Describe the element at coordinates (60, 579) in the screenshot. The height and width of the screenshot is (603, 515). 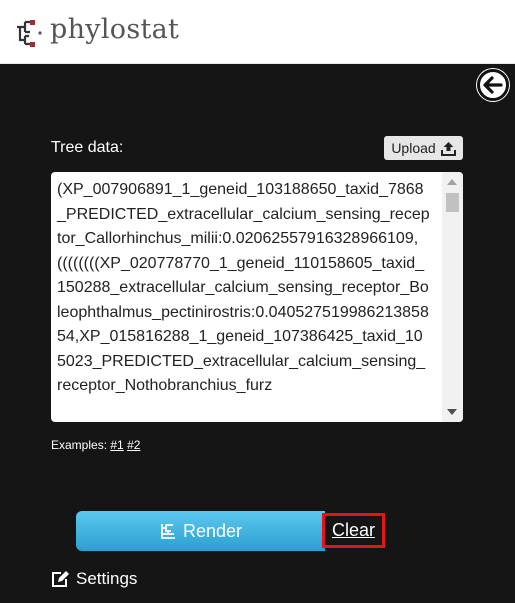
I see `edit-icon` at that location.